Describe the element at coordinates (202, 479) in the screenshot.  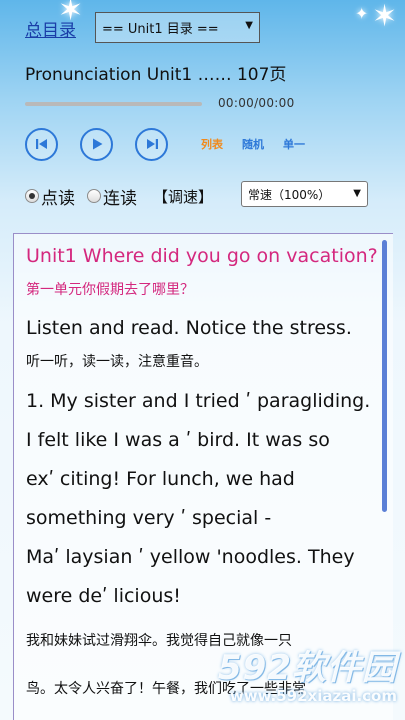
I see `passage-line: exʹ citing! For lunch, we had` at that location.